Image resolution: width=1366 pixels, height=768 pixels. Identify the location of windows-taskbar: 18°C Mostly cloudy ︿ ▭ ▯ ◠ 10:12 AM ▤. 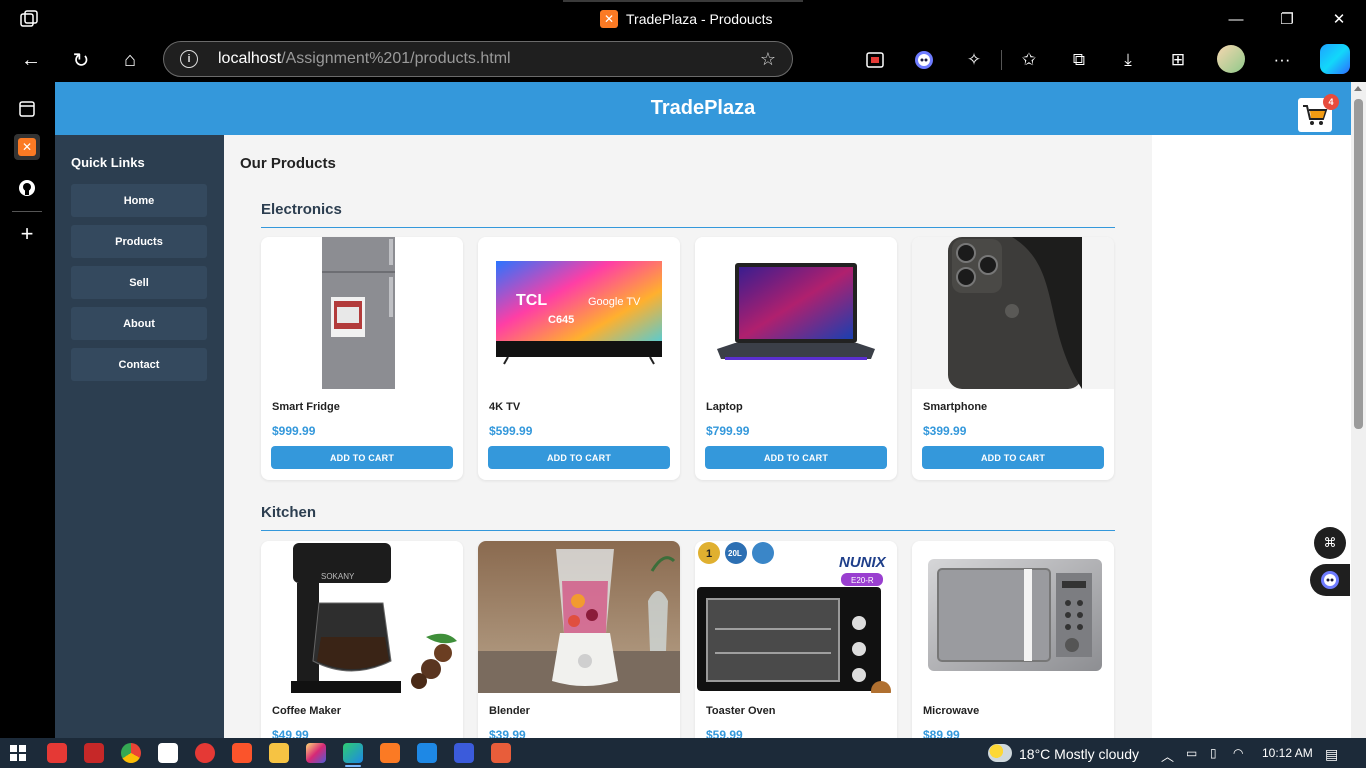
(683, 753).